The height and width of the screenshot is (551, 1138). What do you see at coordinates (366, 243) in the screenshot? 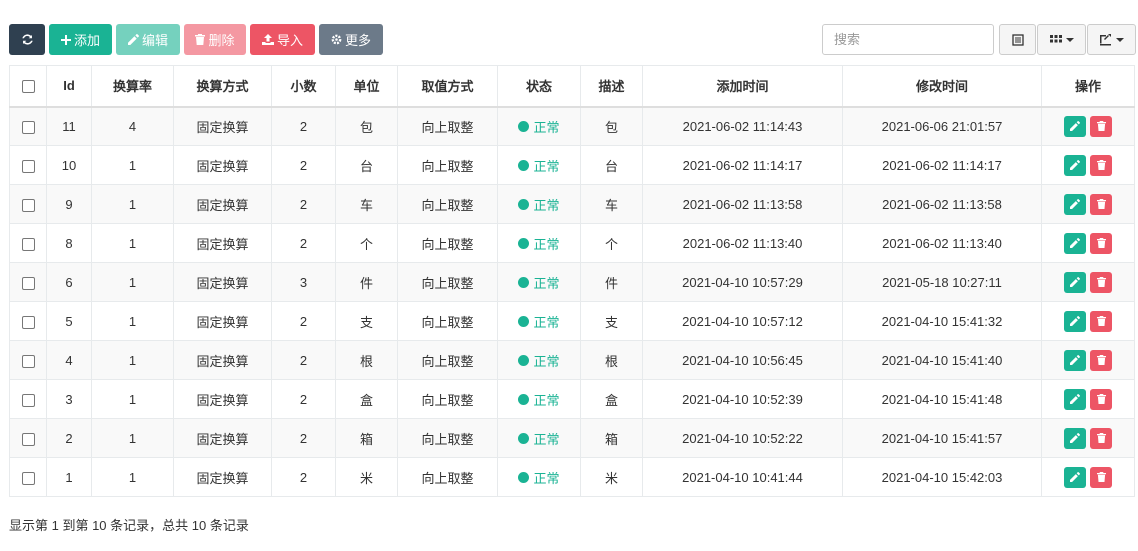
I see `cell-unit: 个` at bounding box center [366, 243].